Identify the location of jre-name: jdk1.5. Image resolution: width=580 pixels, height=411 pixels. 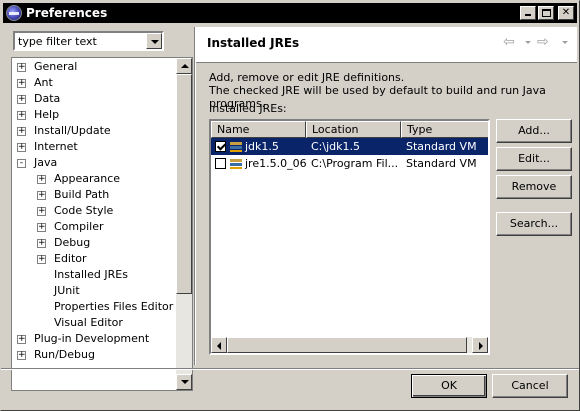
(262, 146).